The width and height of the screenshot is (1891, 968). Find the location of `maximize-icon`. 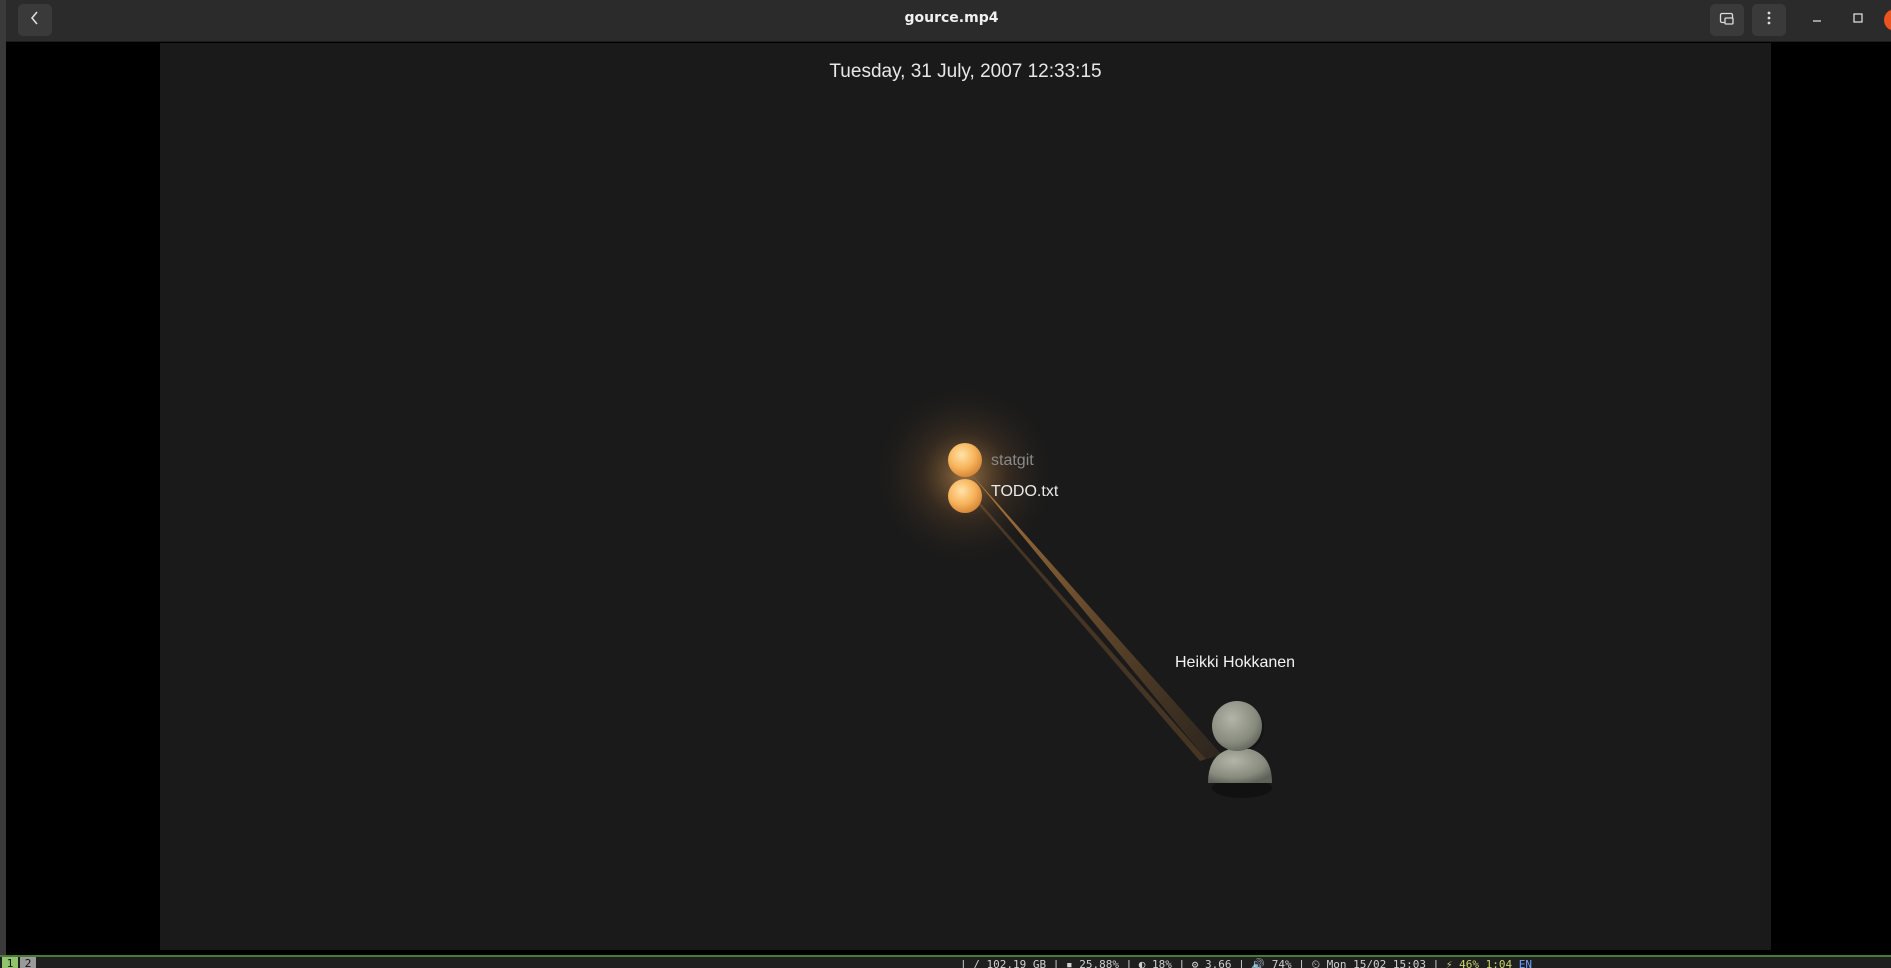

maximize-icon is located at coordinates (1858, 20).